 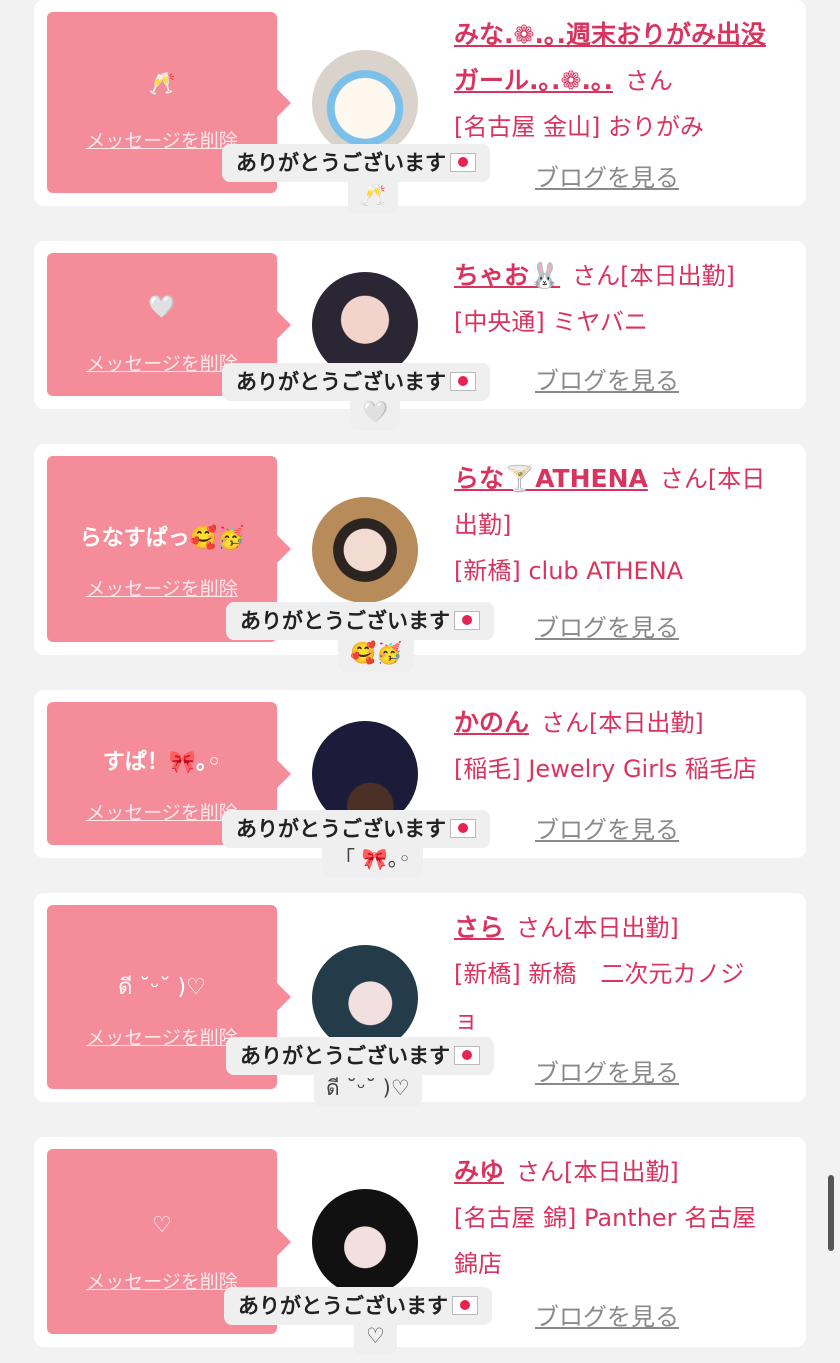 I want to click on shop-info: [稲毛] Jewelry Girls 稲毛店, so click(x=605, y=769).